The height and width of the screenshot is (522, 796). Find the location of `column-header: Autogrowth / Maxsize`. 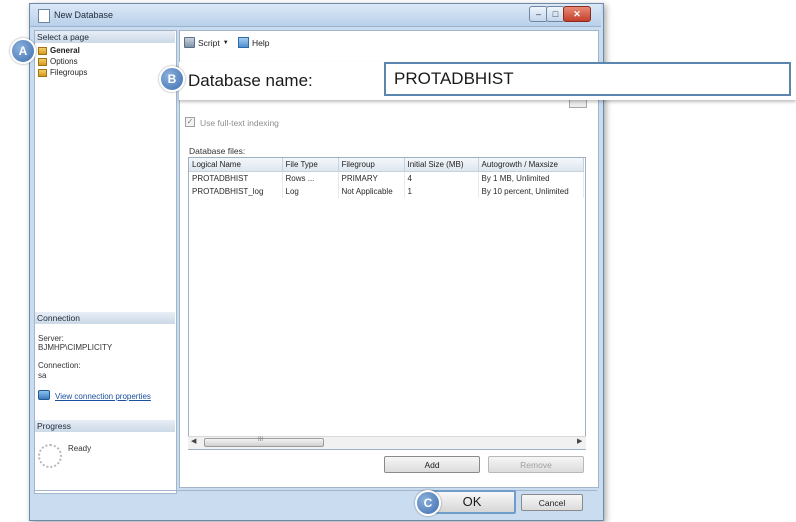

column-header: Autogrowth / Maxsize is located at coordinates (531, 165).